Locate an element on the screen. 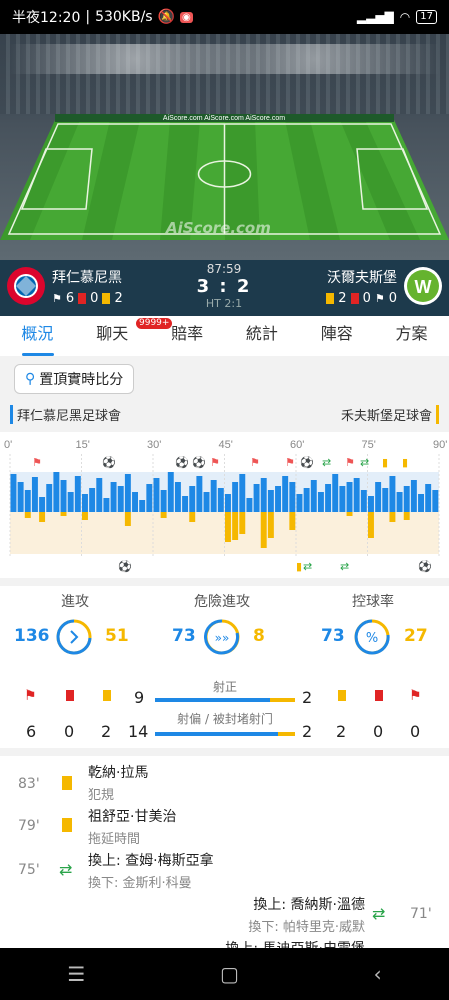 The width and height of the screenshot is (449, 1000). tab-overview: 概況 is located at coordinates (37, 336).